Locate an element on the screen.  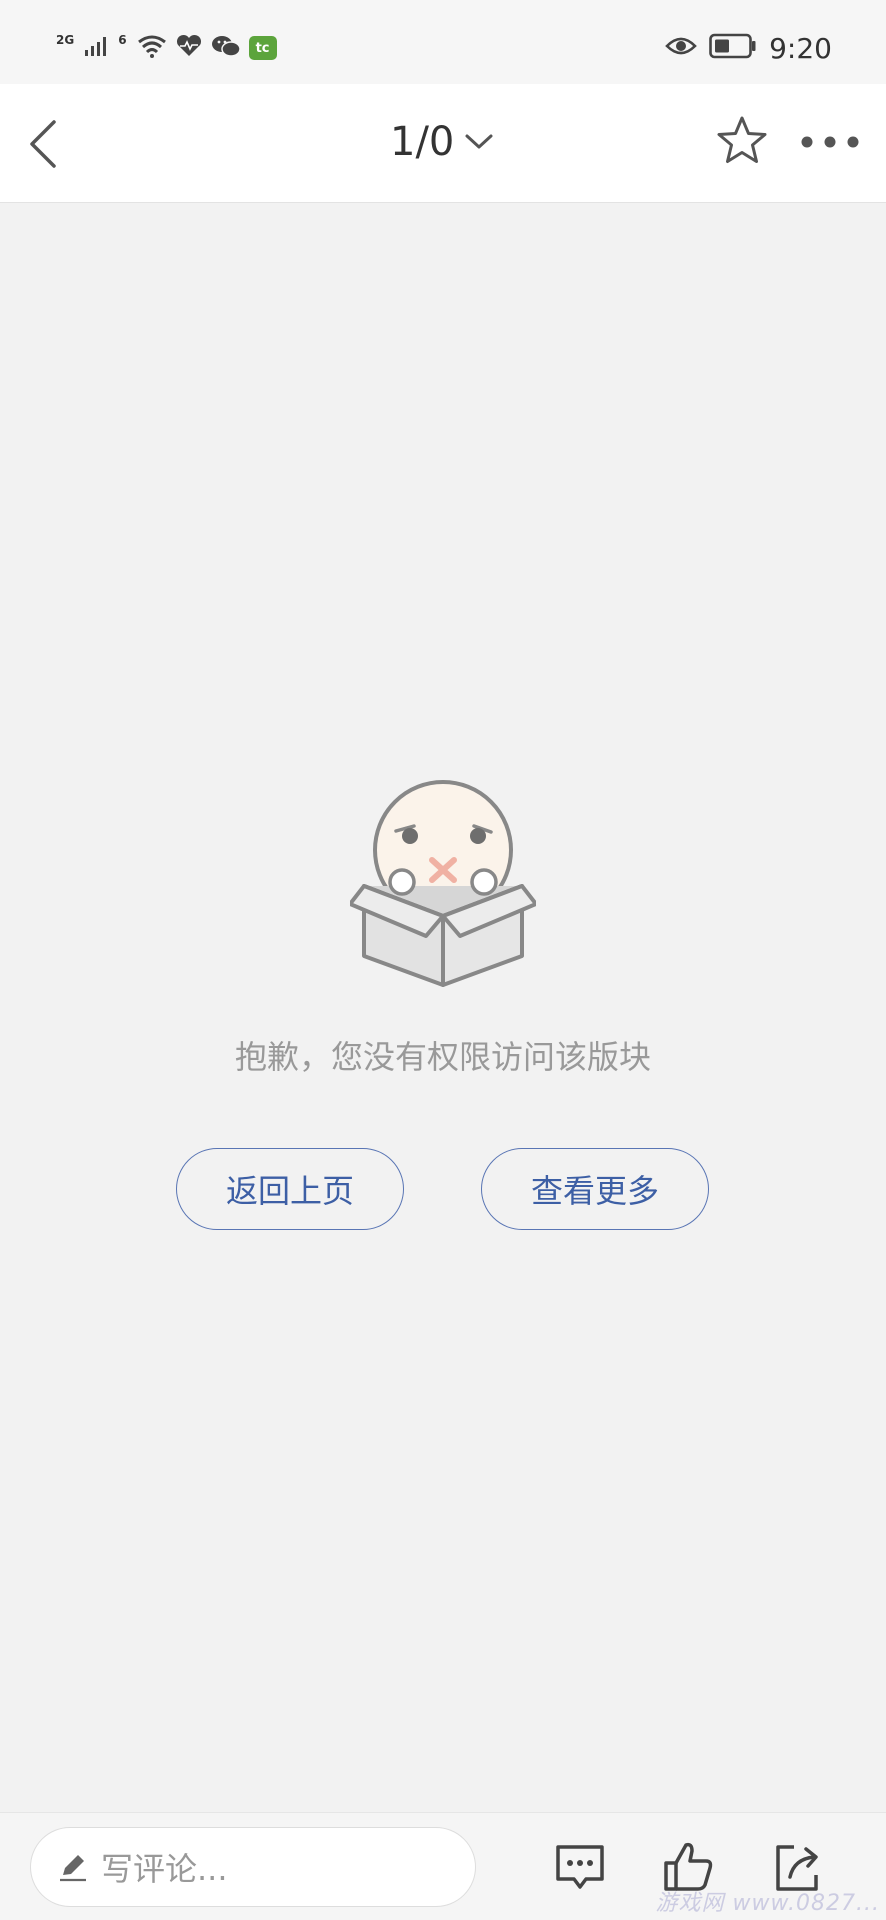
page-selector: 1/0 is located at coordinates (442, 142).